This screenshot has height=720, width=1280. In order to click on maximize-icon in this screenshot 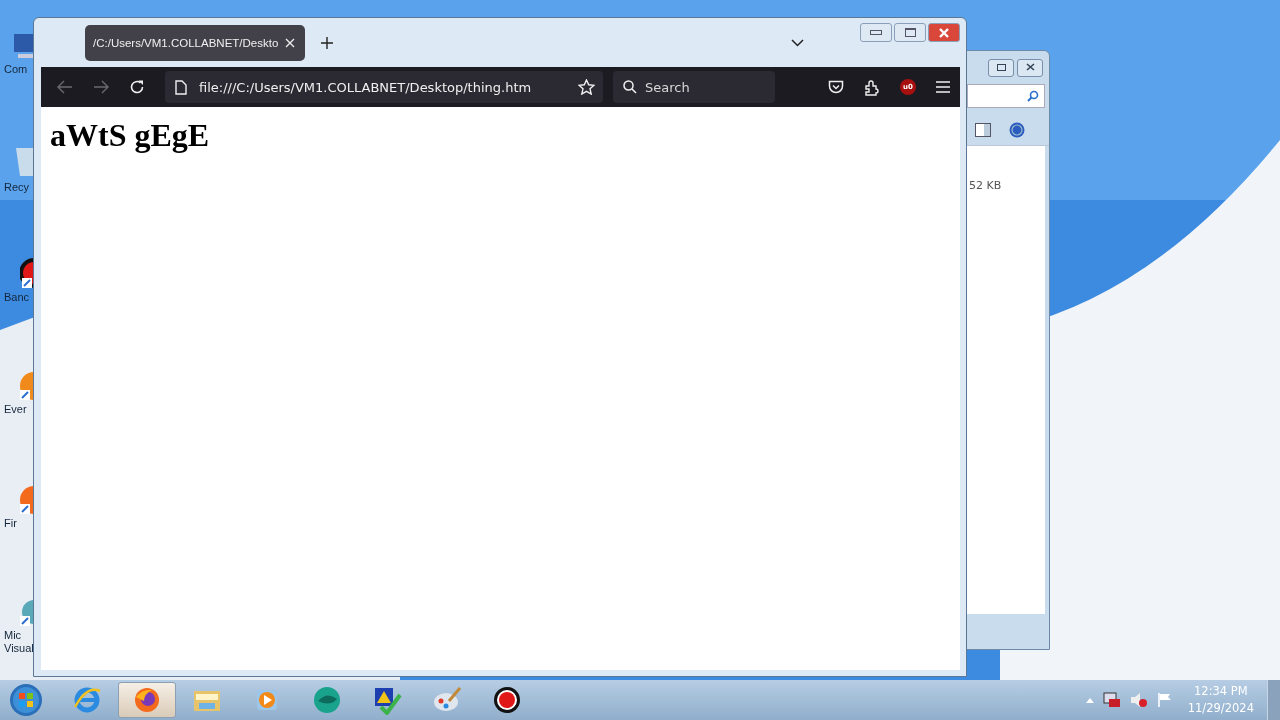, I will do `click(910, 32)`.